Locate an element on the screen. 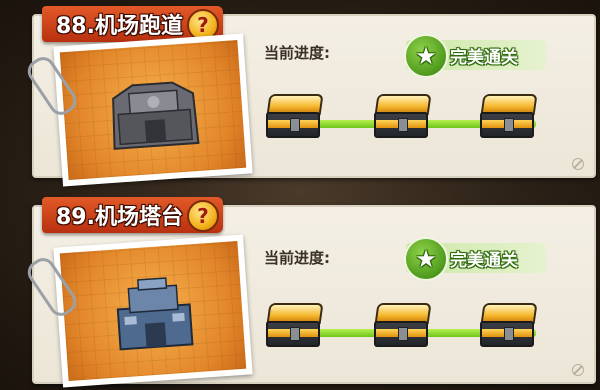  level-title: 88.机场跑道 is located at coordinates (119, 26).